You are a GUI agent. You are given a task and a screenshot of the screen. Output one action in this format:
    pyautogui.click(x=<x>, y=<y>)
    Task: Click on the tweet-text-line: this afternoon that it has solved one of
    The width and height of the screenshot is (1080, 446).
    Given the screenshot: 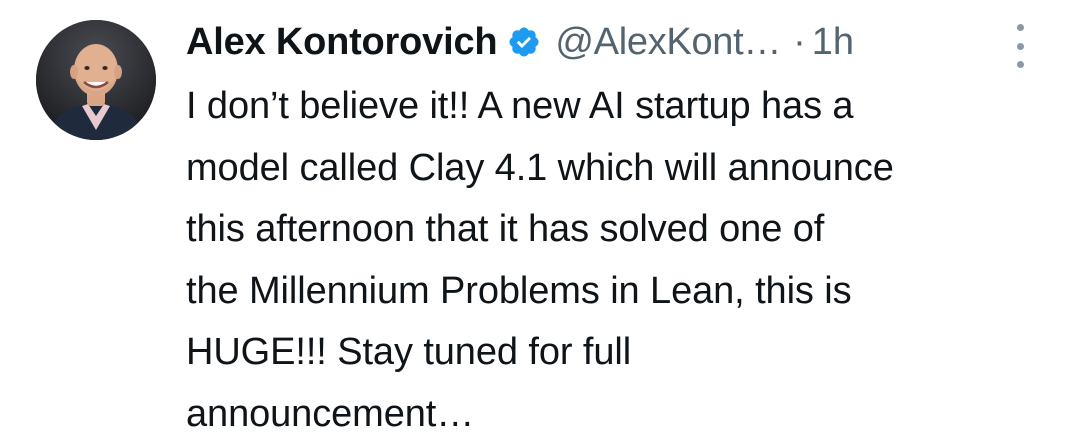 What is the action you would take?
    pyautogui.click(x=505, y=229)
    